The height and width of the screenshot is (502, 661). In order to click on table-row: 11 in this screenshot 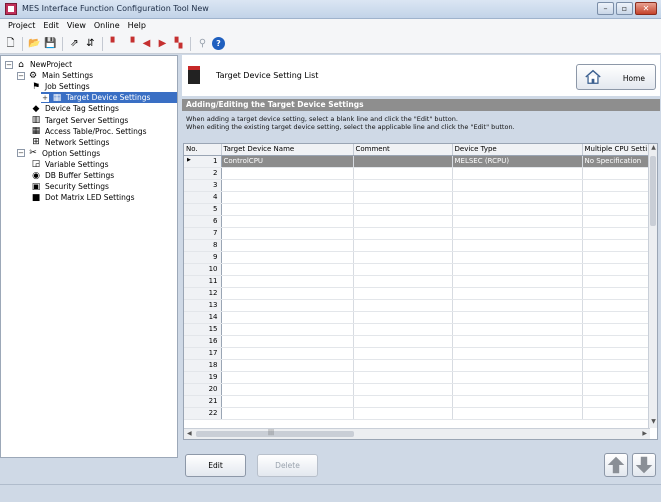, I will do `click(418, 281)`.